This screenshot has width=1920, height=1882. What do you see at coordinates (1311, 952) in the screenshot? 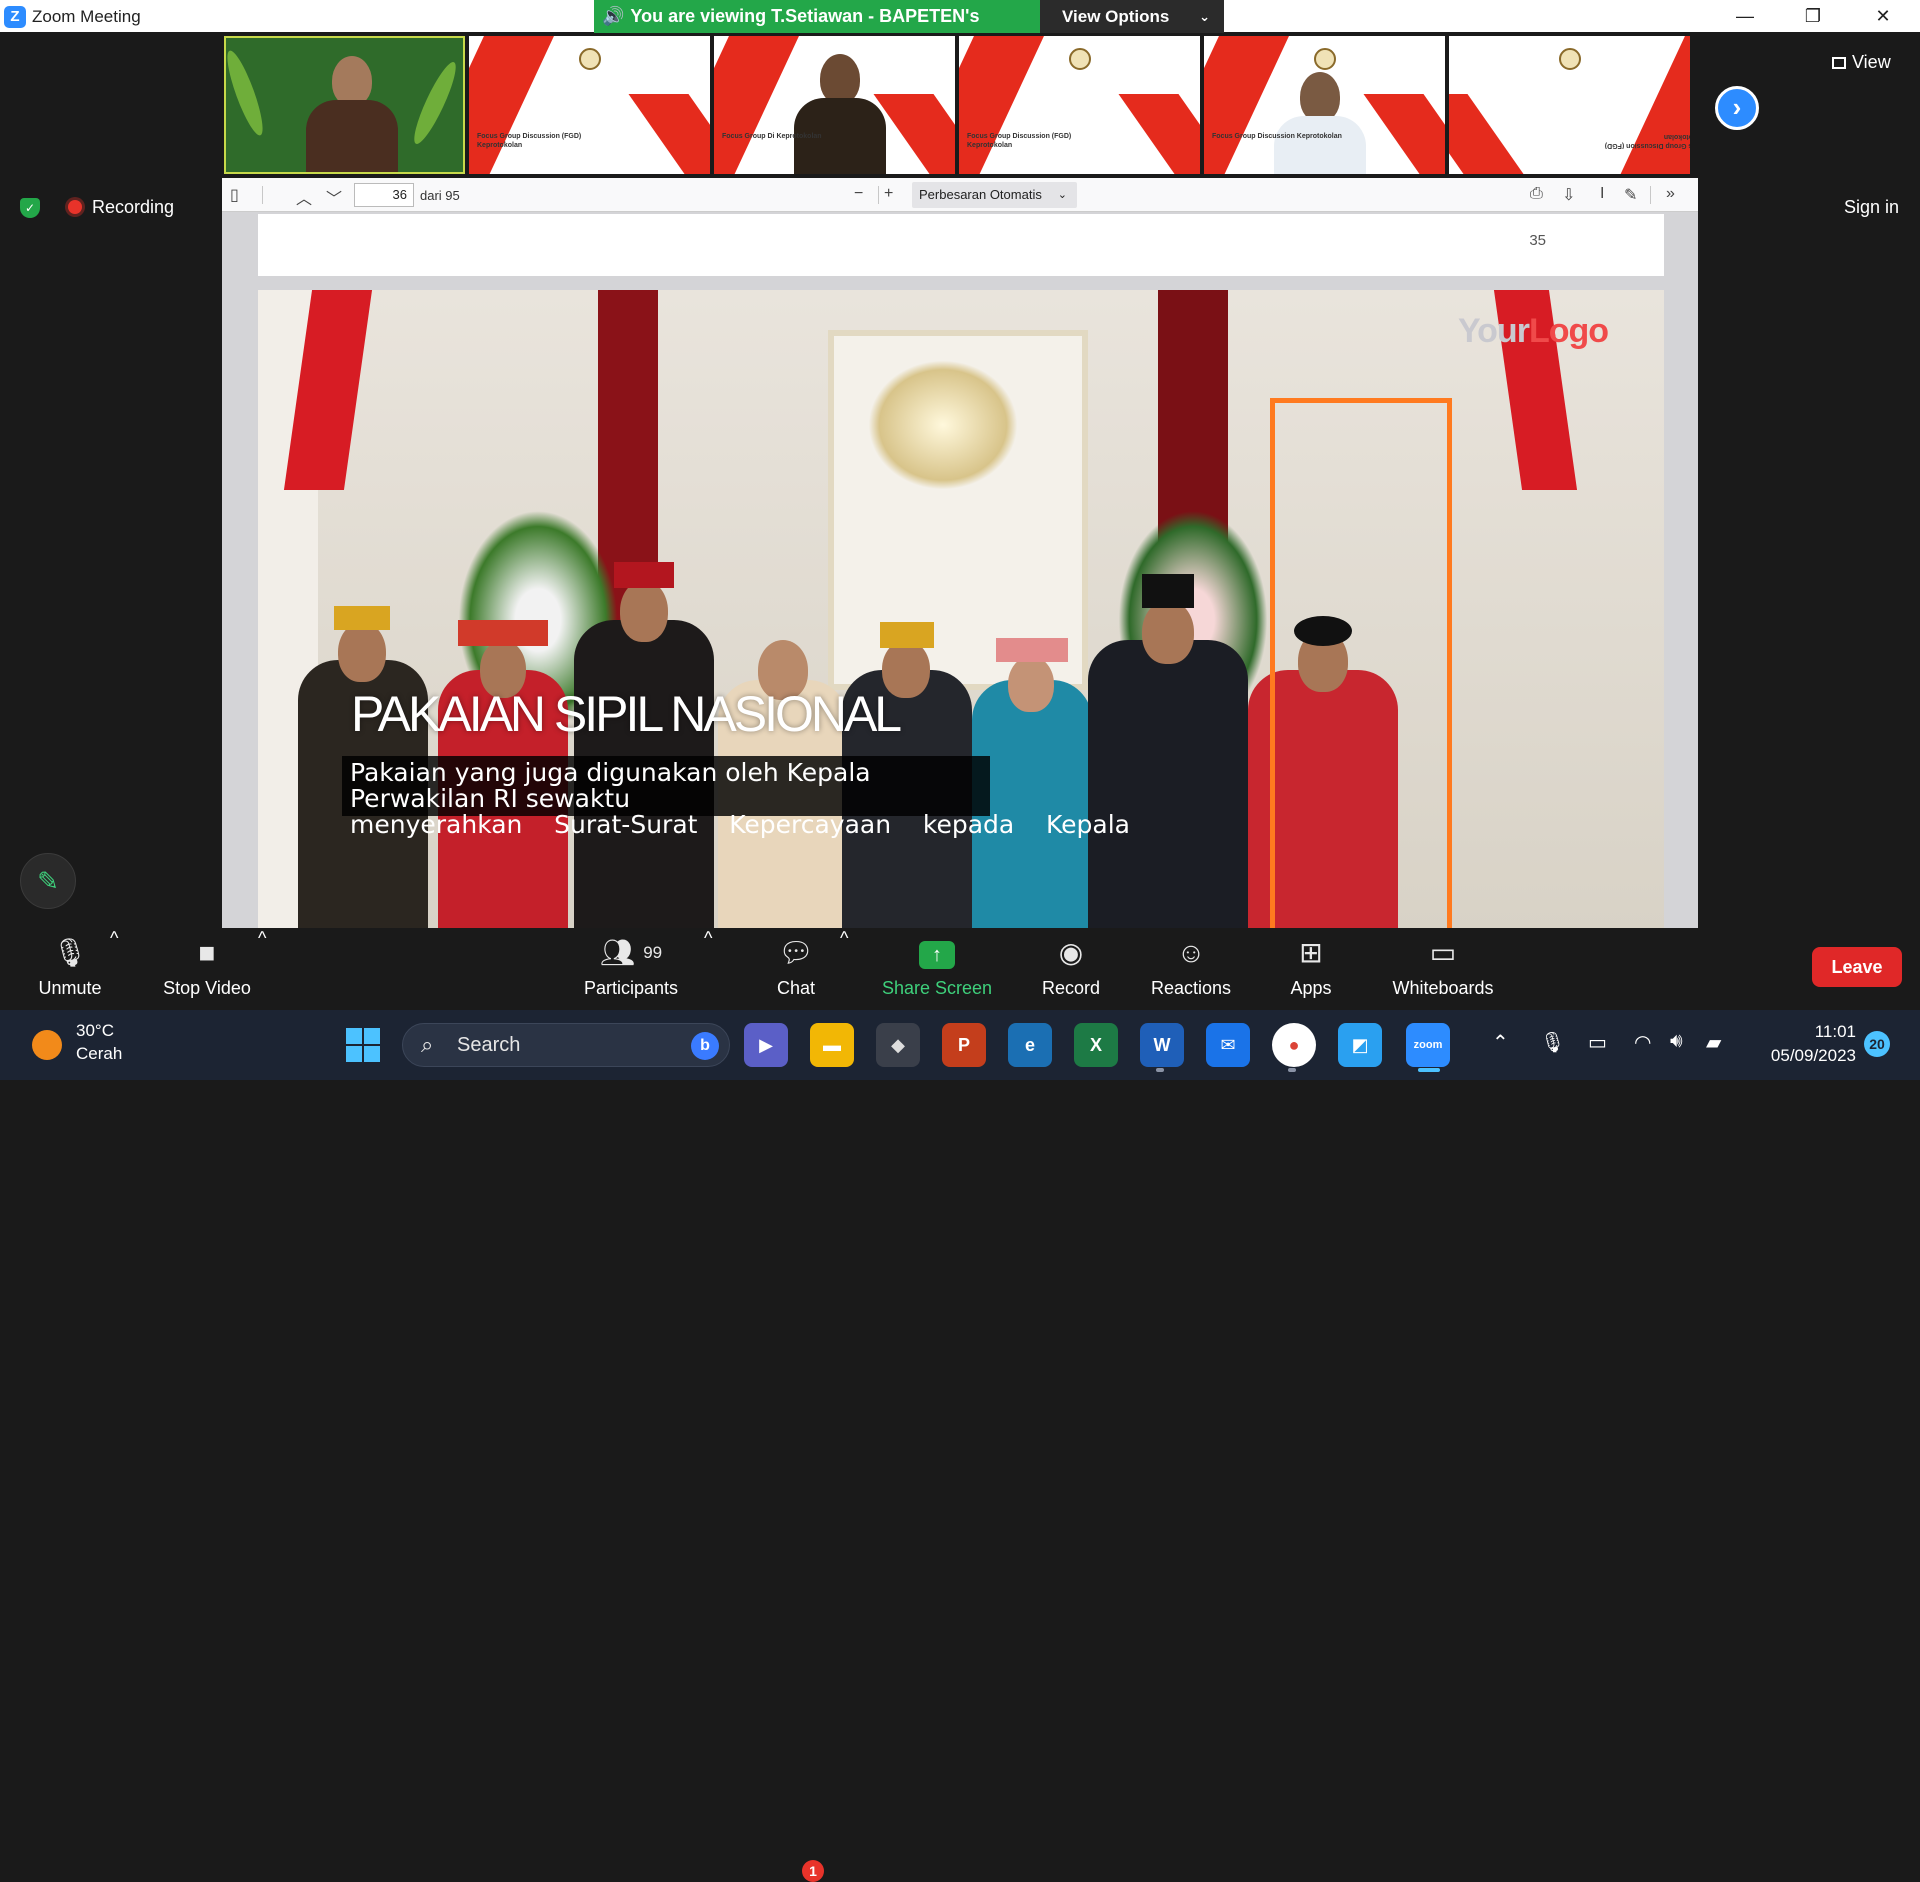
I see `apps-icon: ⊞` at bounding box center [1311, 952].